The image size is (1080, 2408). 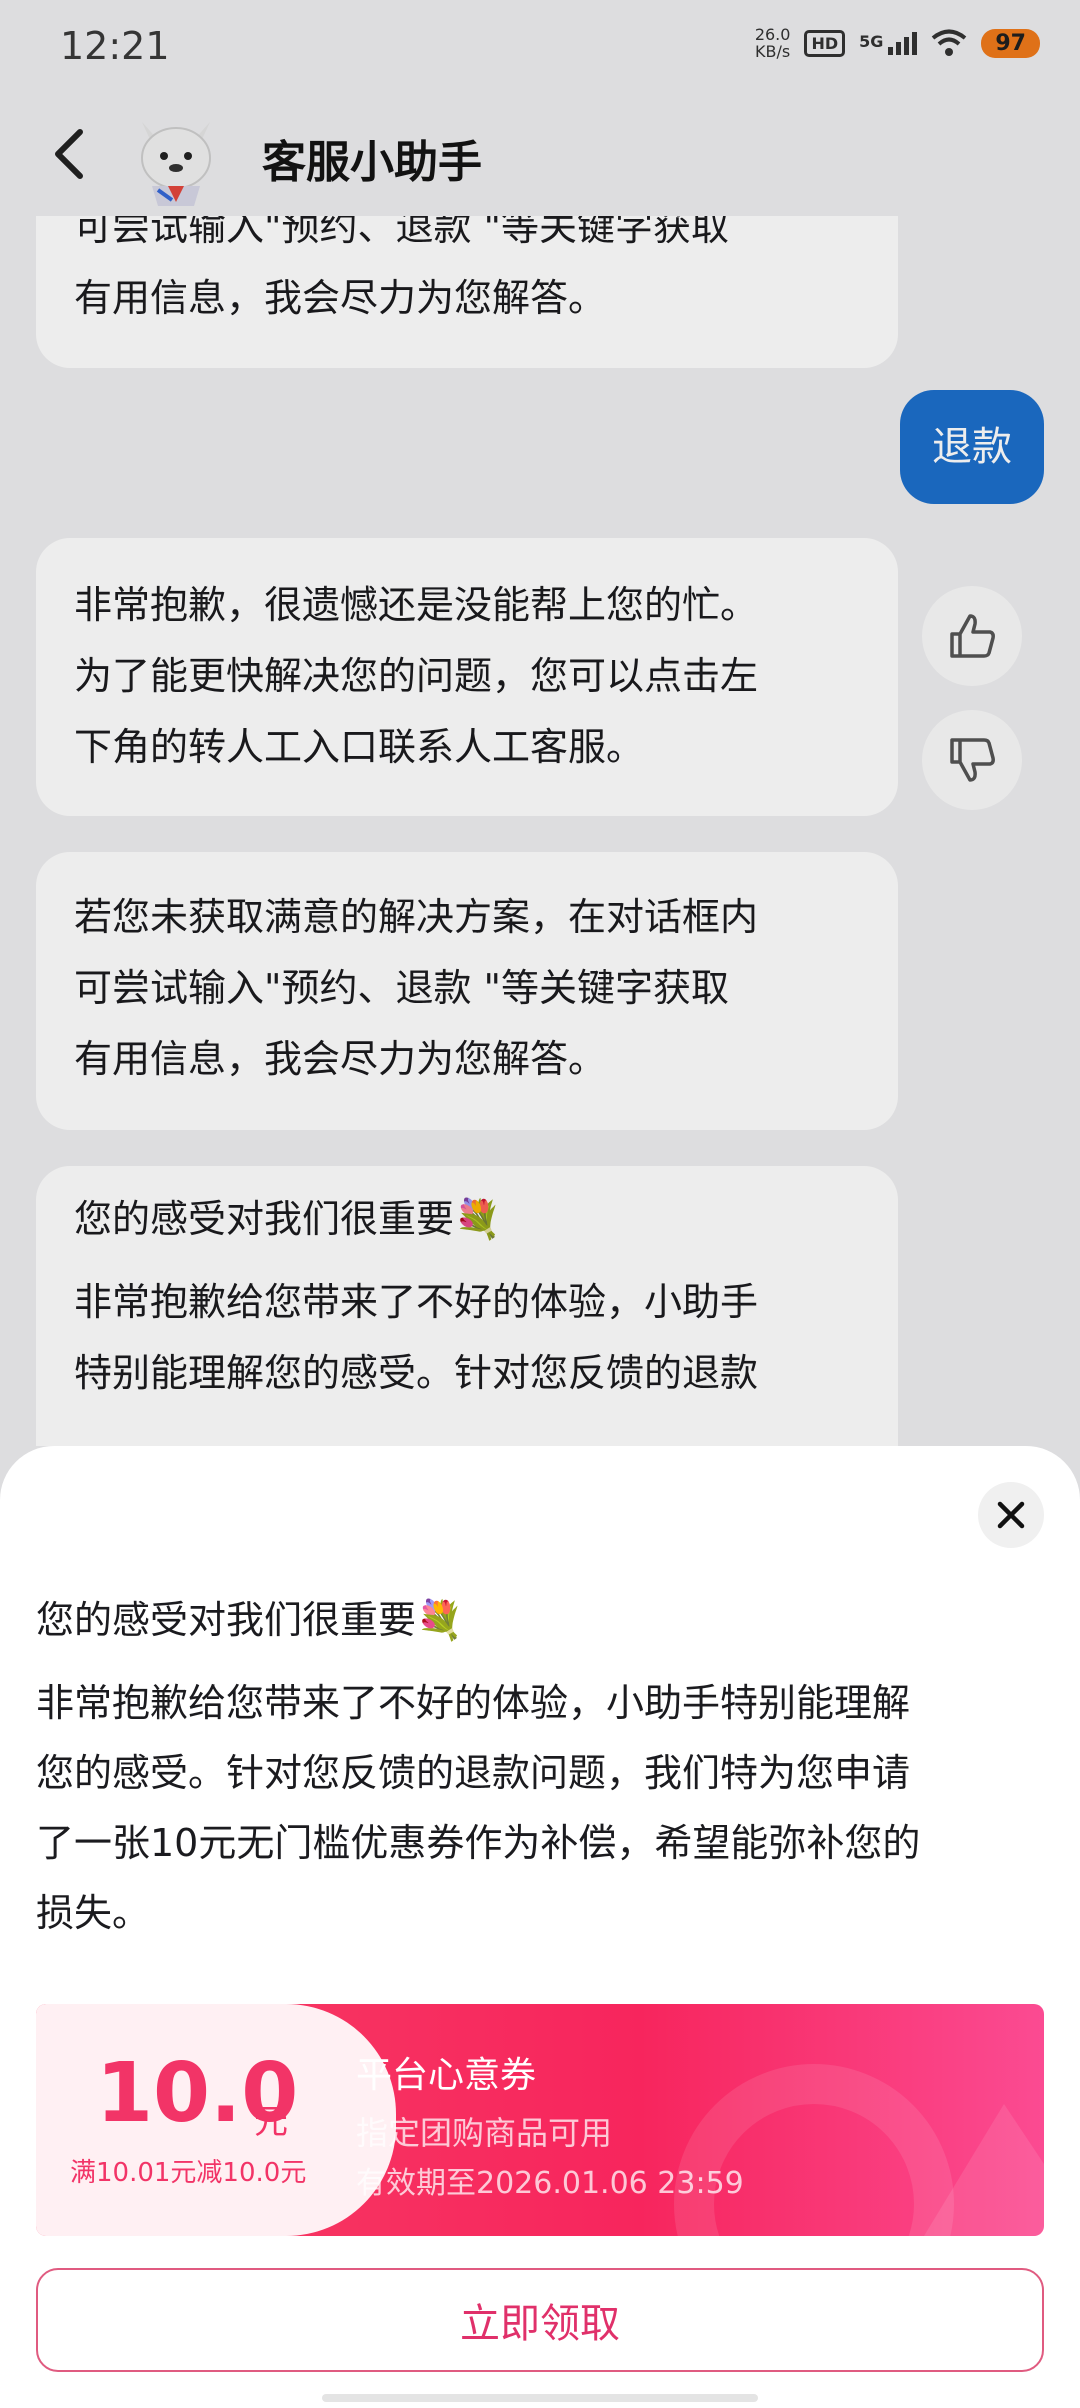 What do you see at coordinates (484, 2133) in the screenshot?
I see `coupon-scope: 指定团购商品可用` at bounding box center [484, 2133].